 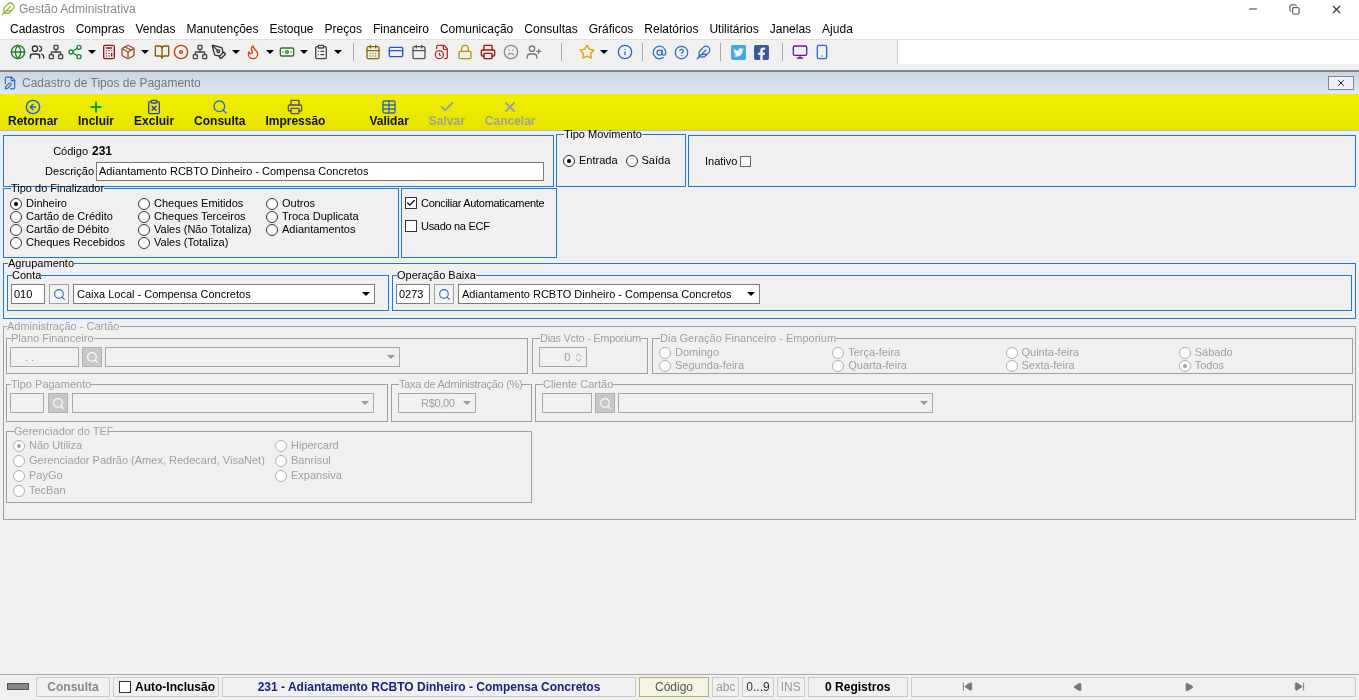 I want to click on nodes-icon, so click(x=75, y=52).